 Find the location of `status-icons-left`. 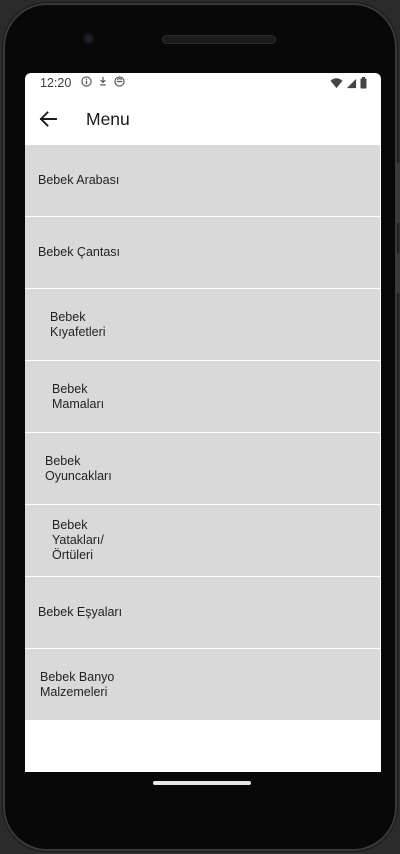

status-icons-left is located at coordinates (103, 83).